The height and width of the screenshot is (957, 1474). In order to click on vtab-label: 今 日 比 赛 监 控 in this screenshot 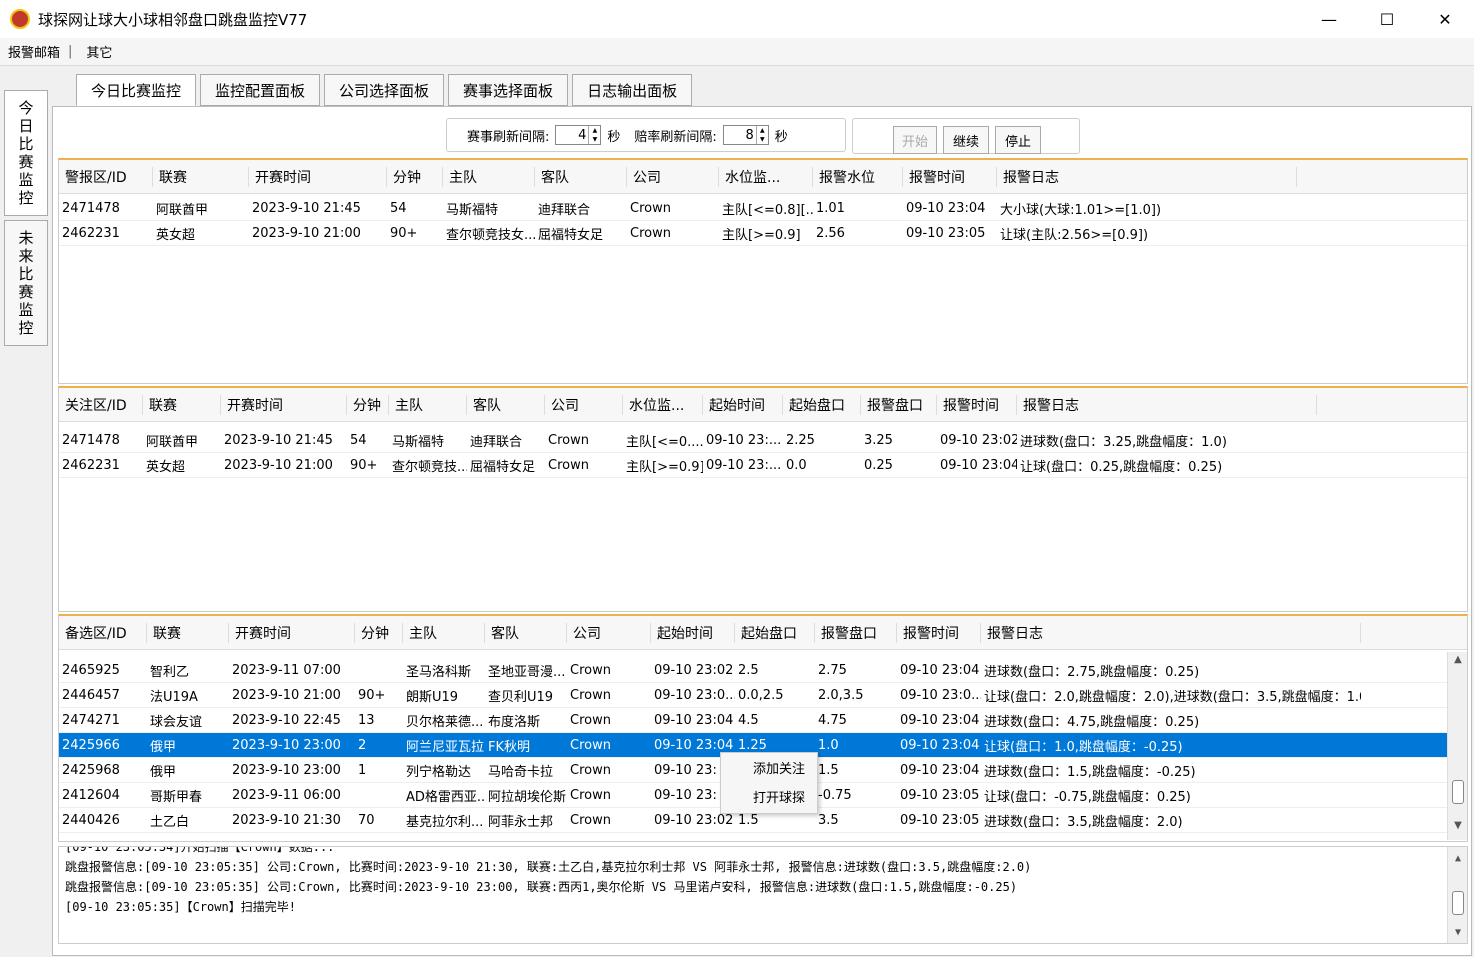, I will do `click(26, 153)`.